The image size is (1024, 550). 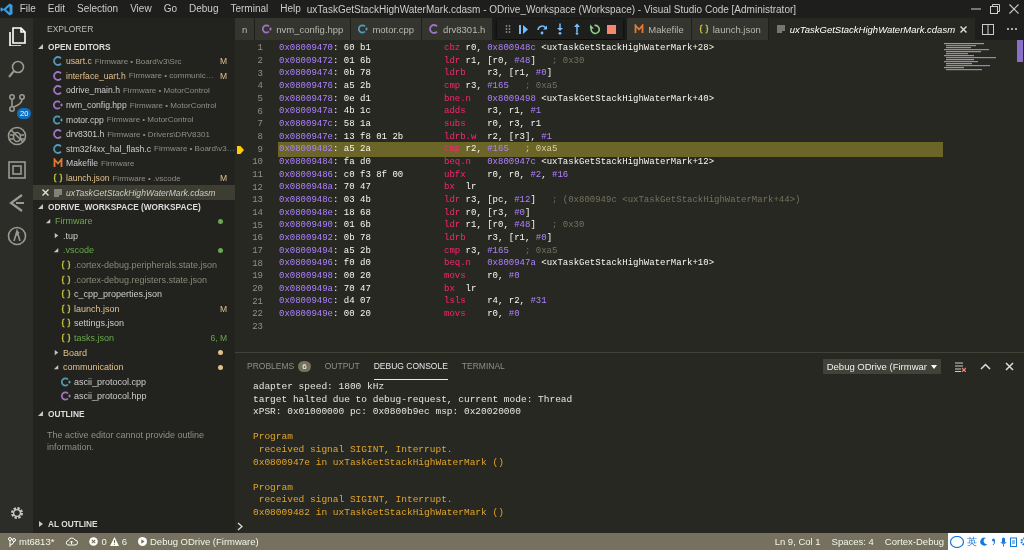 What do you see at coordinates (170, 9) in the screenshot?
I see `menu-item: Go` at bounding box center [170, 9].